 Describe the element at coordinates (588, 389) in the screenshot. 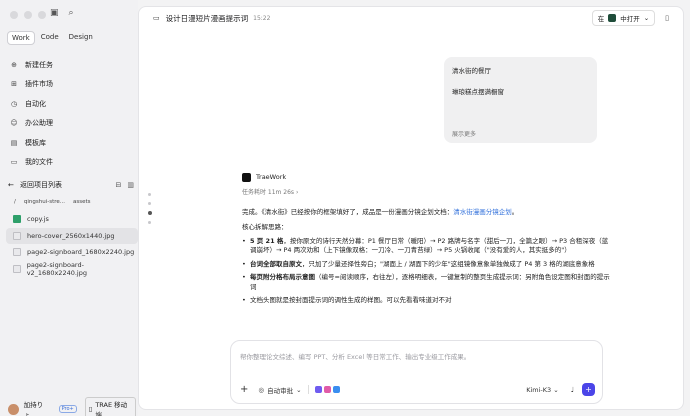

I see `send-button: +` at that location.